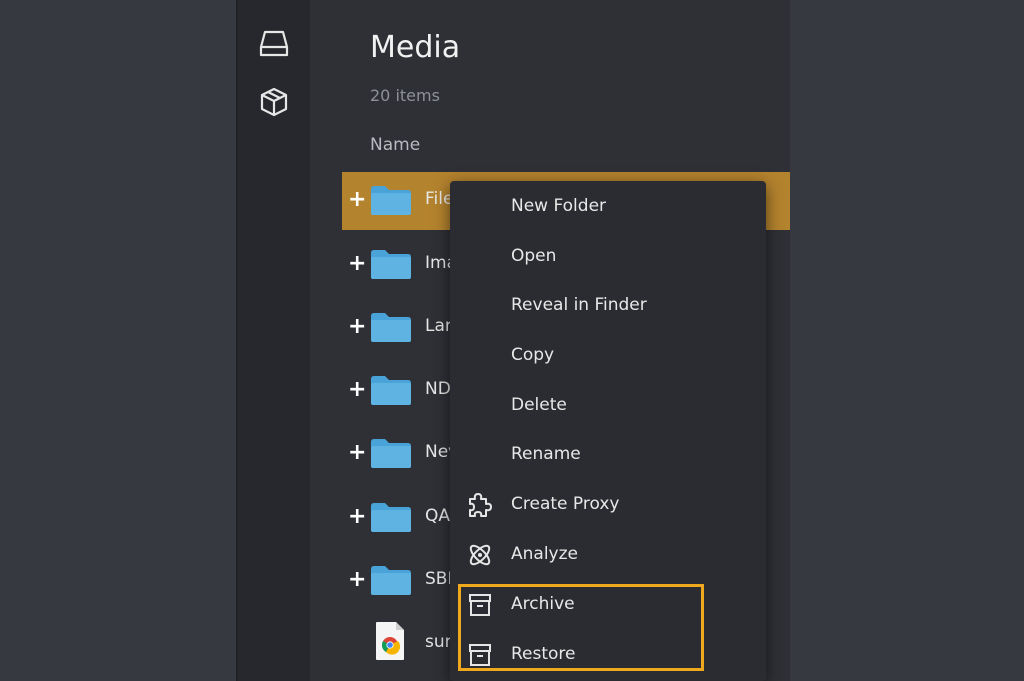 The height and width of the screenshot is (681, 1024). Describe the element at coordinates (438, 516) in the screenshot. I see `row-name: QA` at that location.